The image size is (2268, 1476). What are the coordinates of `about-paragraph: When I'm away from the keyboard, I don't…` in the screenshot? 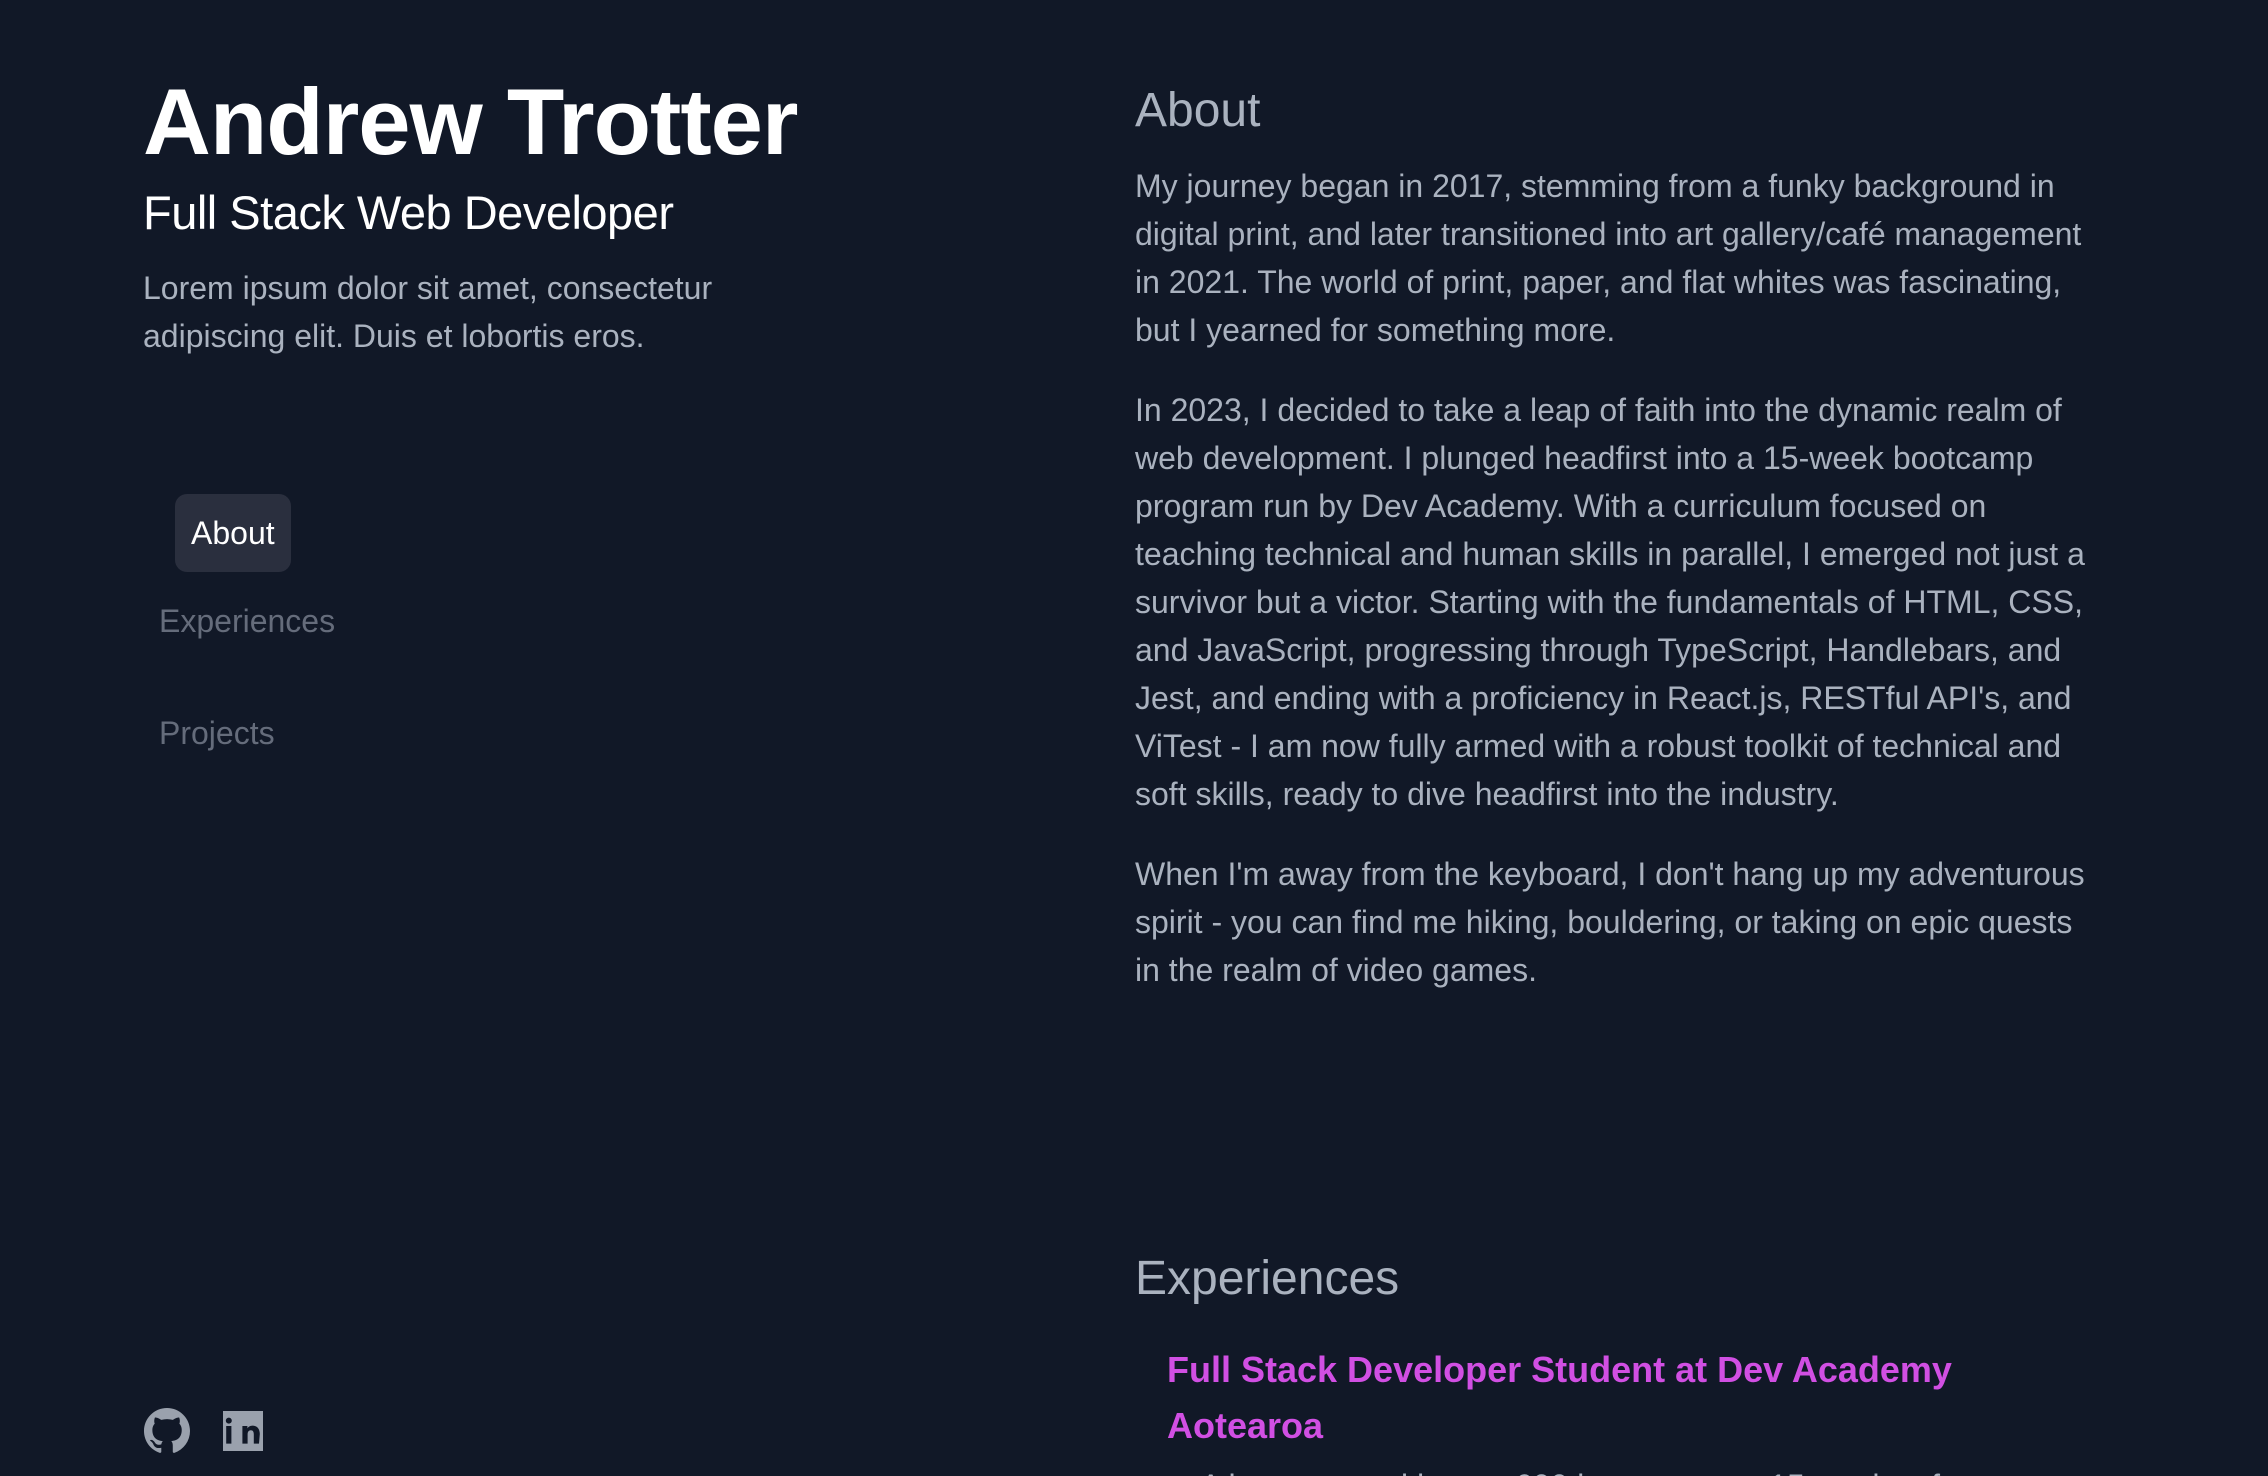 It's located at (1610, 922).